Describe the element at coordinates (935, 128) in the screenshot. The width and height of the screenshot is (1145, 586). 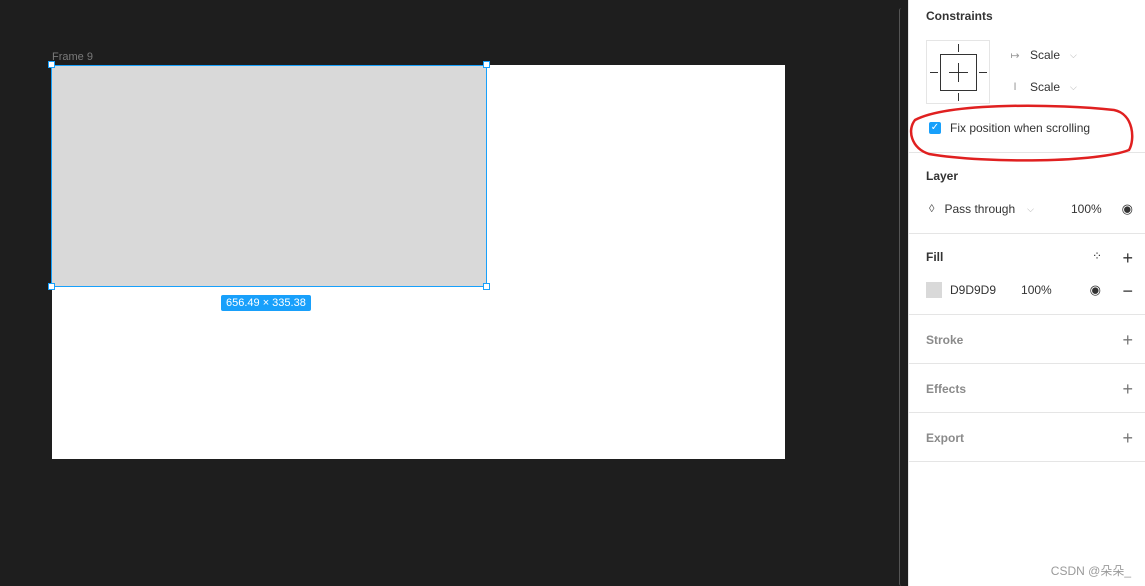
I see `fix-position-checkbox: ✓` at that location.